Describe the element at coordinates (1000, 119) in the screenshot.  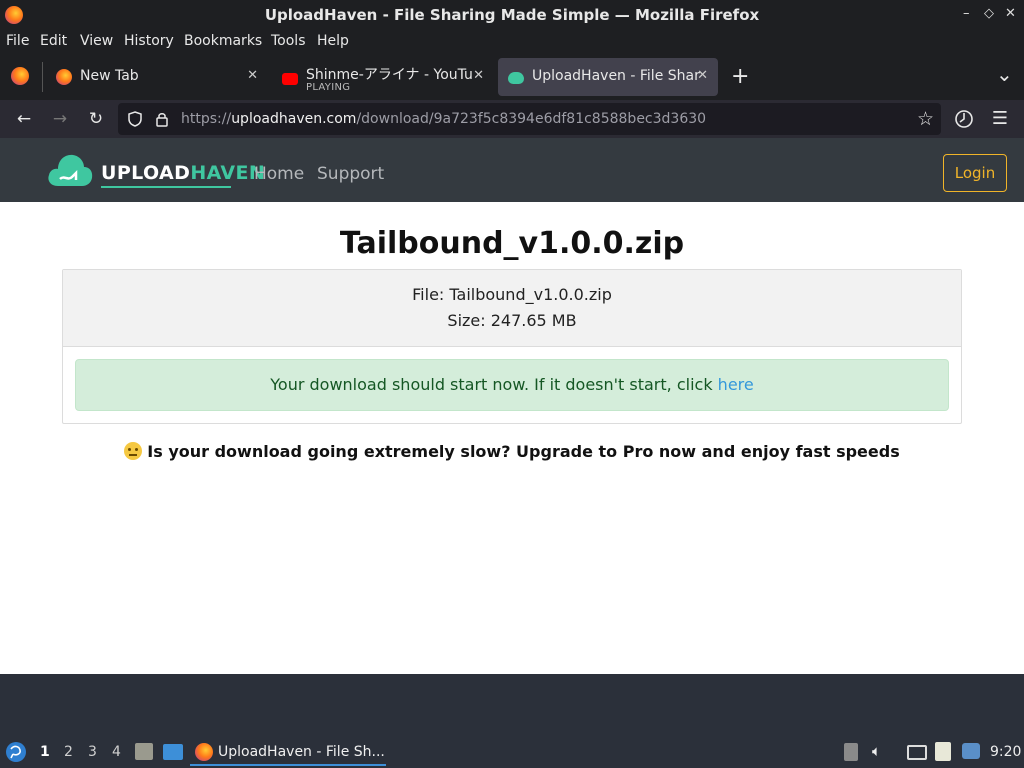
I see `hamburger-menu-icon: ☰` at that location.